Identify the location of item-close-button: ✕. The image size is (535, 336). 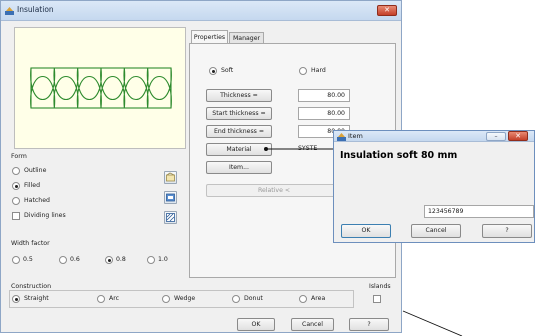
(518, 136).